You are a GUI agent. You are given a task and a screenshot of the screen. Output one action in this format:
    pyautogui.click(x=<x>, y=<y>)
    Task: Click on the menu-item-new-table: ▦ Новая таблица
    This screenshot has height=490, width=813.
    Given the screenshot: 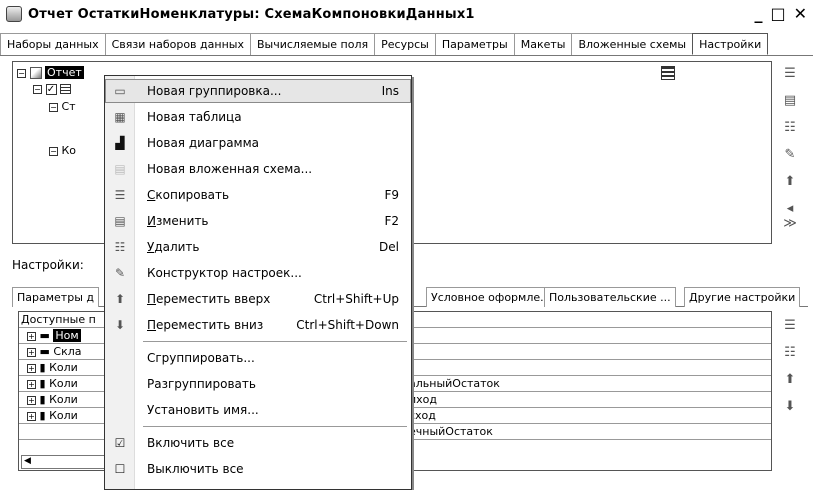 What is the action you would take?
    pyautogui.click(x=258, y=117)
    